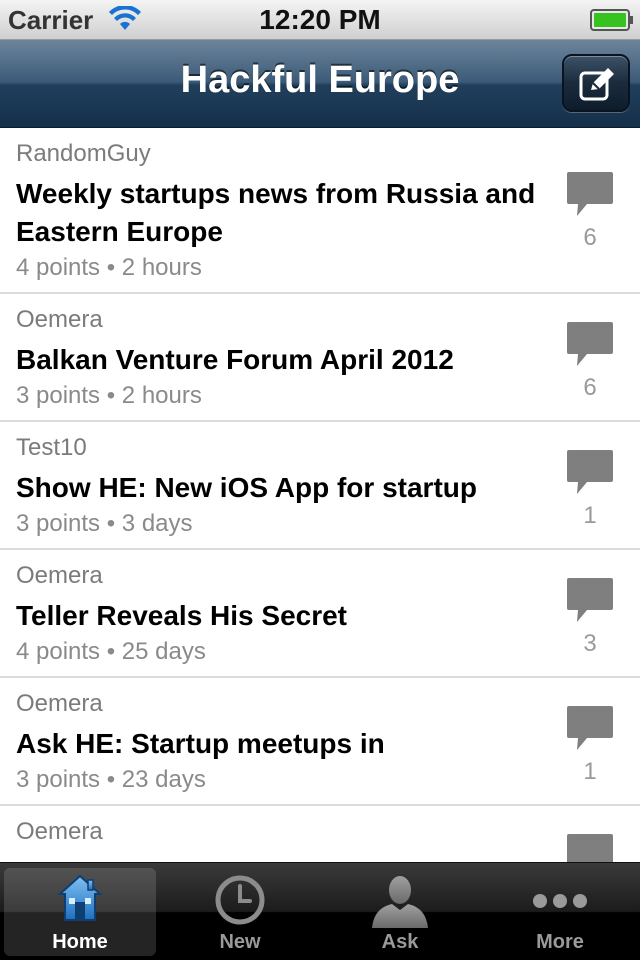 This screenshot has width=640, height=960. What do you see at coordinates (80, 942) in the screenshot?
I see `tab-label: Home` at bounding box center [80, 942].